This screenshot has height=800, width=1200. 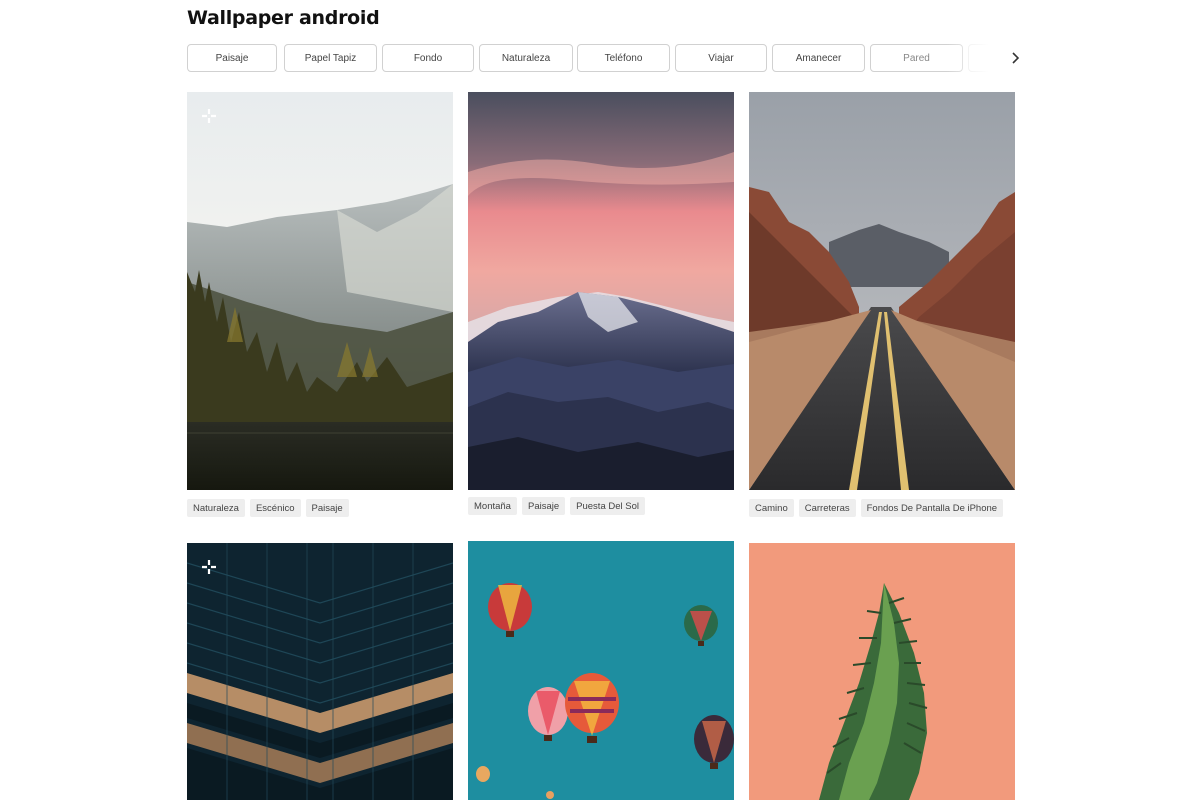 I want to click on photo-hot-air-balloons, so click(x=601, y=670).